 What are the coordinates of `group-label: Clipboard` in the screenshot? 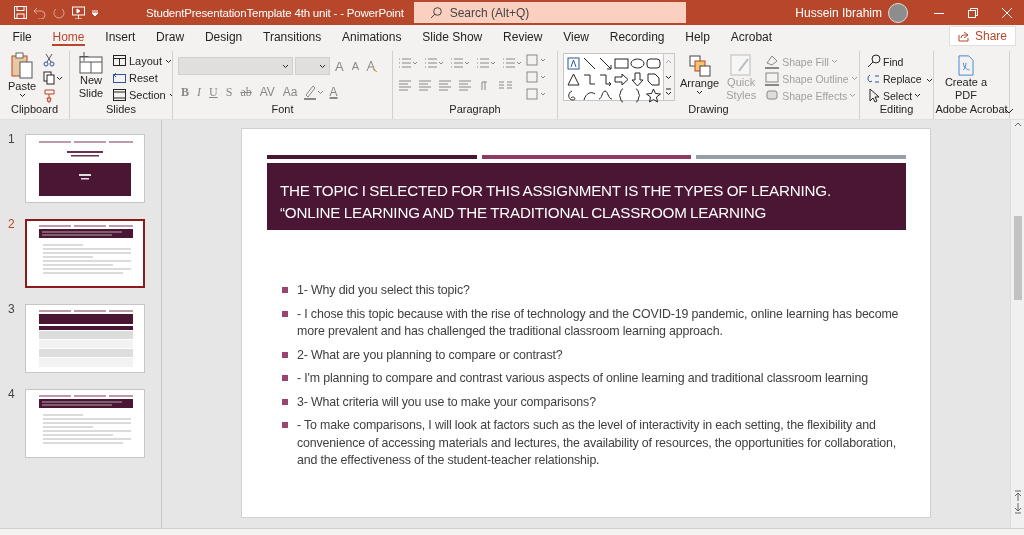 It's located at (34, 110).